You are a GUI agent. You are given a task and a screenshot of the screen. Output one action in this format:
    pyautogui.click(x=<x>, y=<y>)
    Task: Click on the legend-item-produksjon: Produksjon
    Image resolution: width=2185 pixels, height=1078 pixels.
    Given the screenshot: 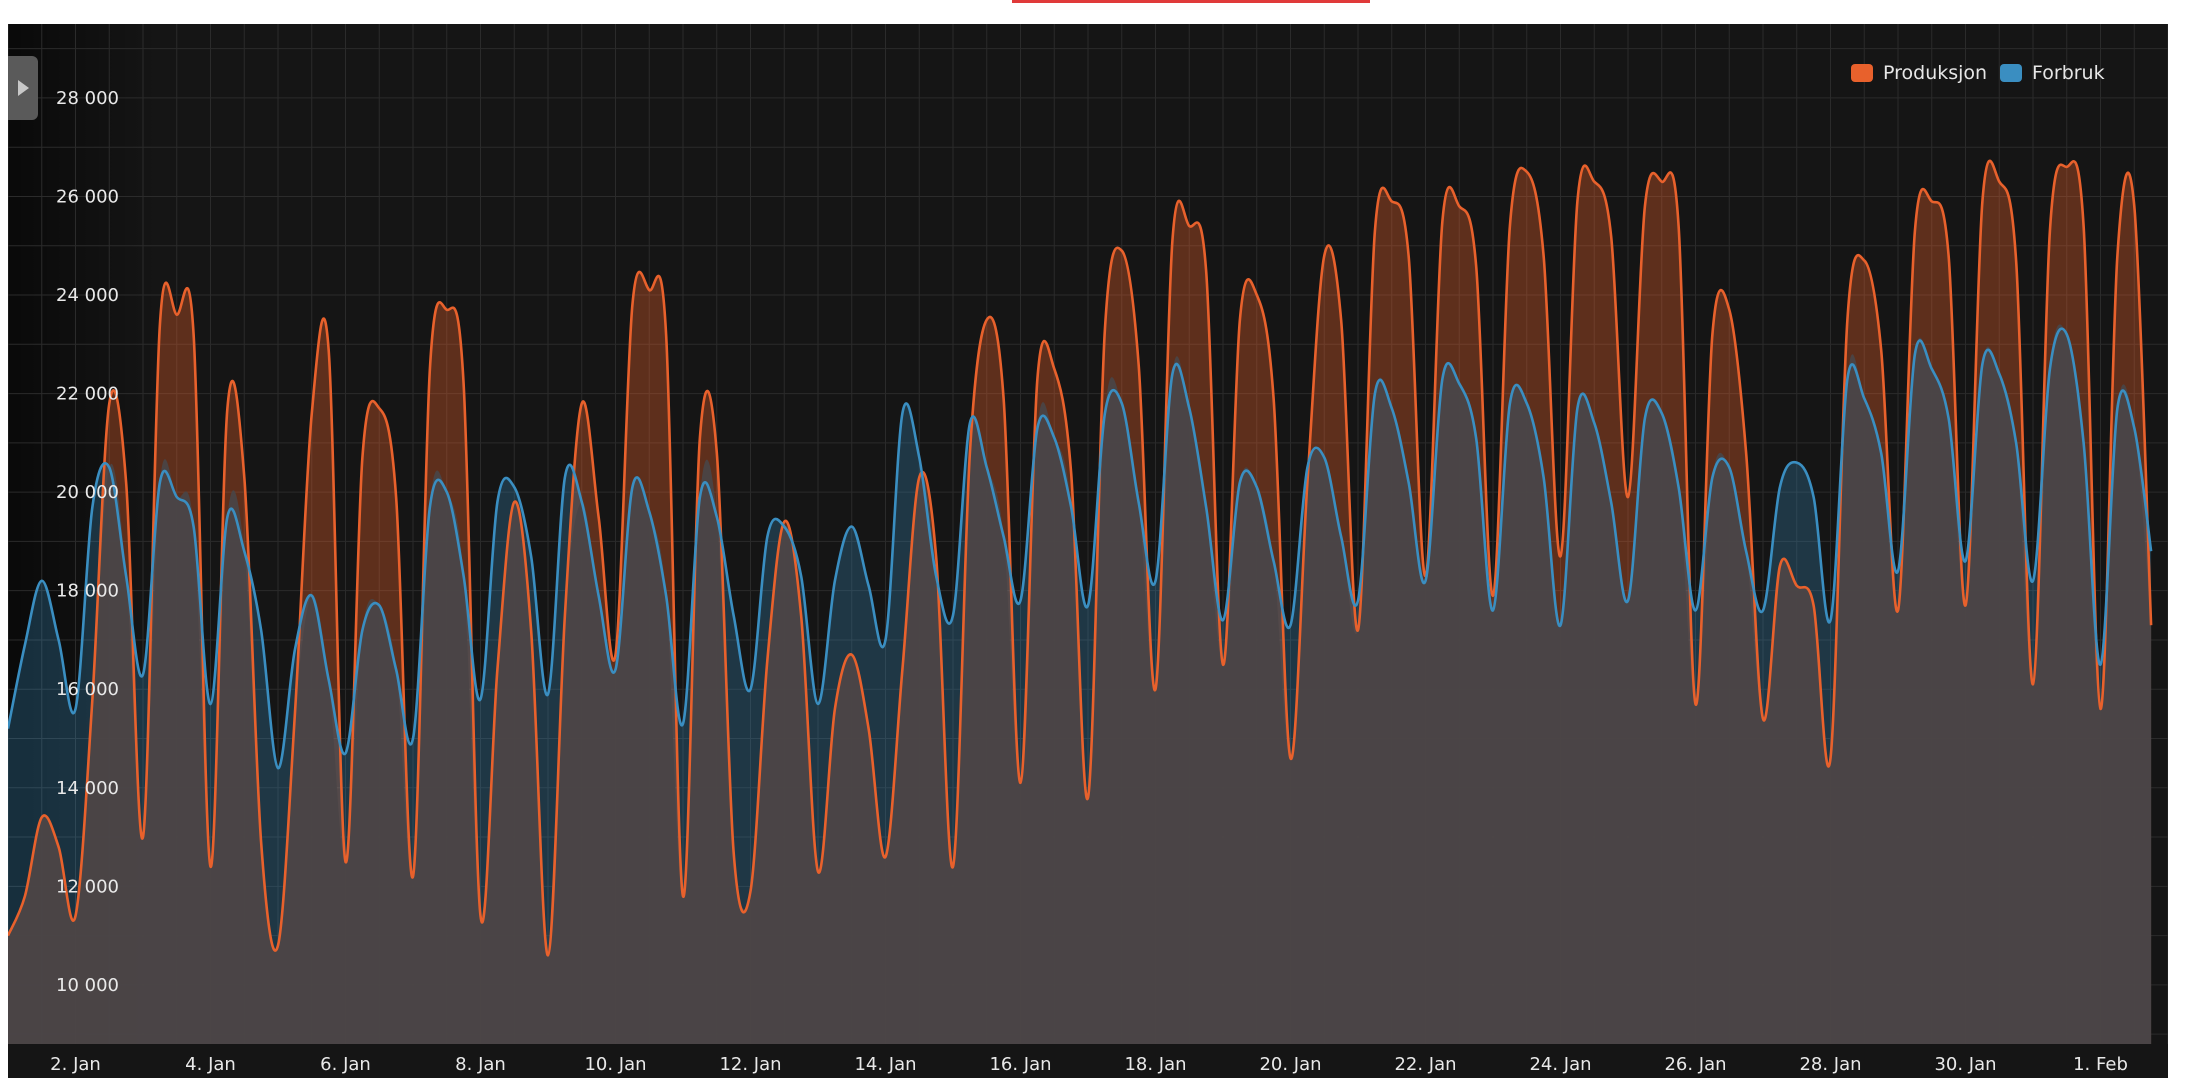 What is the action you would take?
    pyautogui.click(x=1919, y=73)
    